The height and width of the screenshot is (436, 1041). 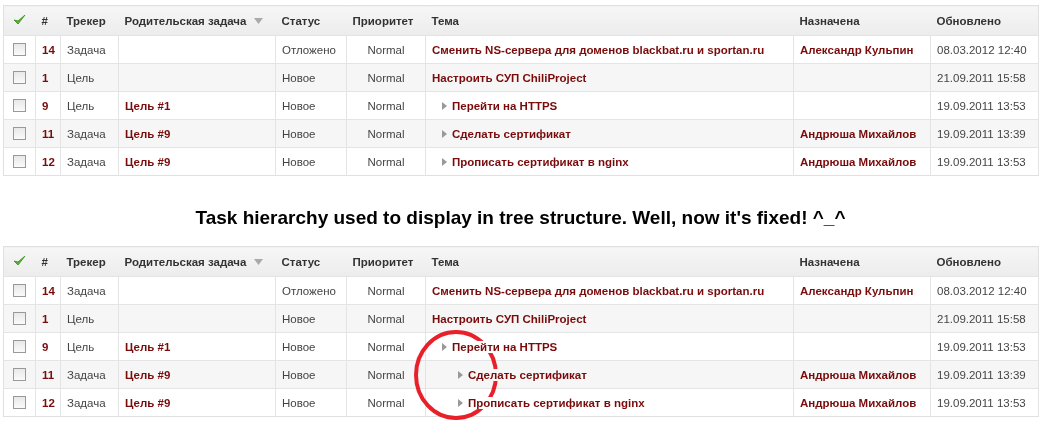 I want to click on caption-text: Task hierarchy used to display in tree structure. Well, now it's fixed! ^_^, so click(x=520, y=218).